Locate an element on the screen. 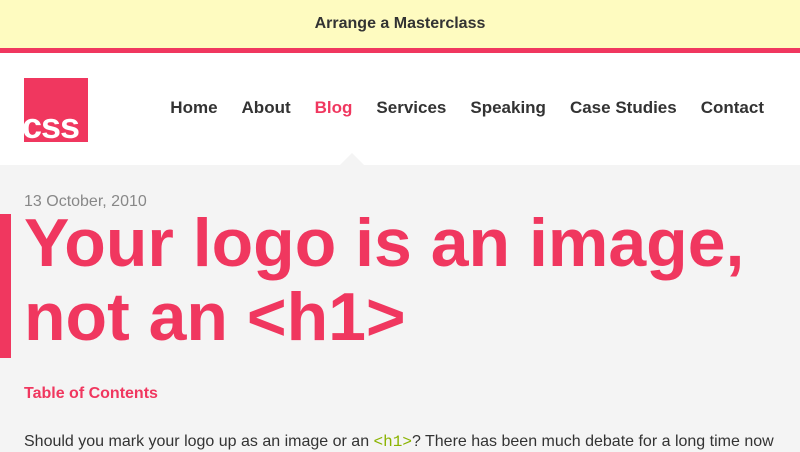  active-nav-pointer is located at coordinates (352, 159).